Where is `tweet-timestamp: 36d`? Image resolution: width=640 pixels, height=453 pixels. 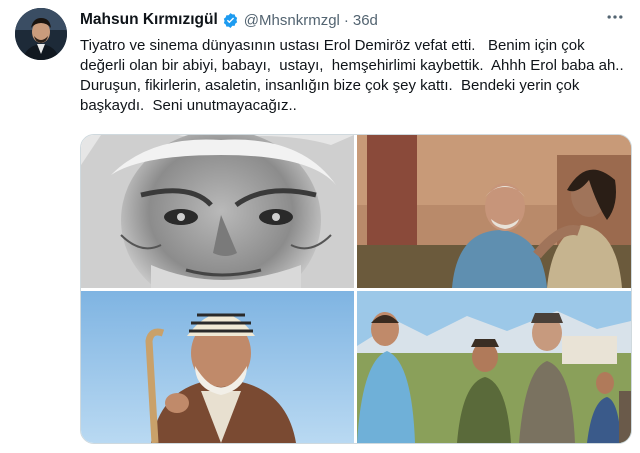 tweet-timestamp: 36d is located at coordinates (365, 20).